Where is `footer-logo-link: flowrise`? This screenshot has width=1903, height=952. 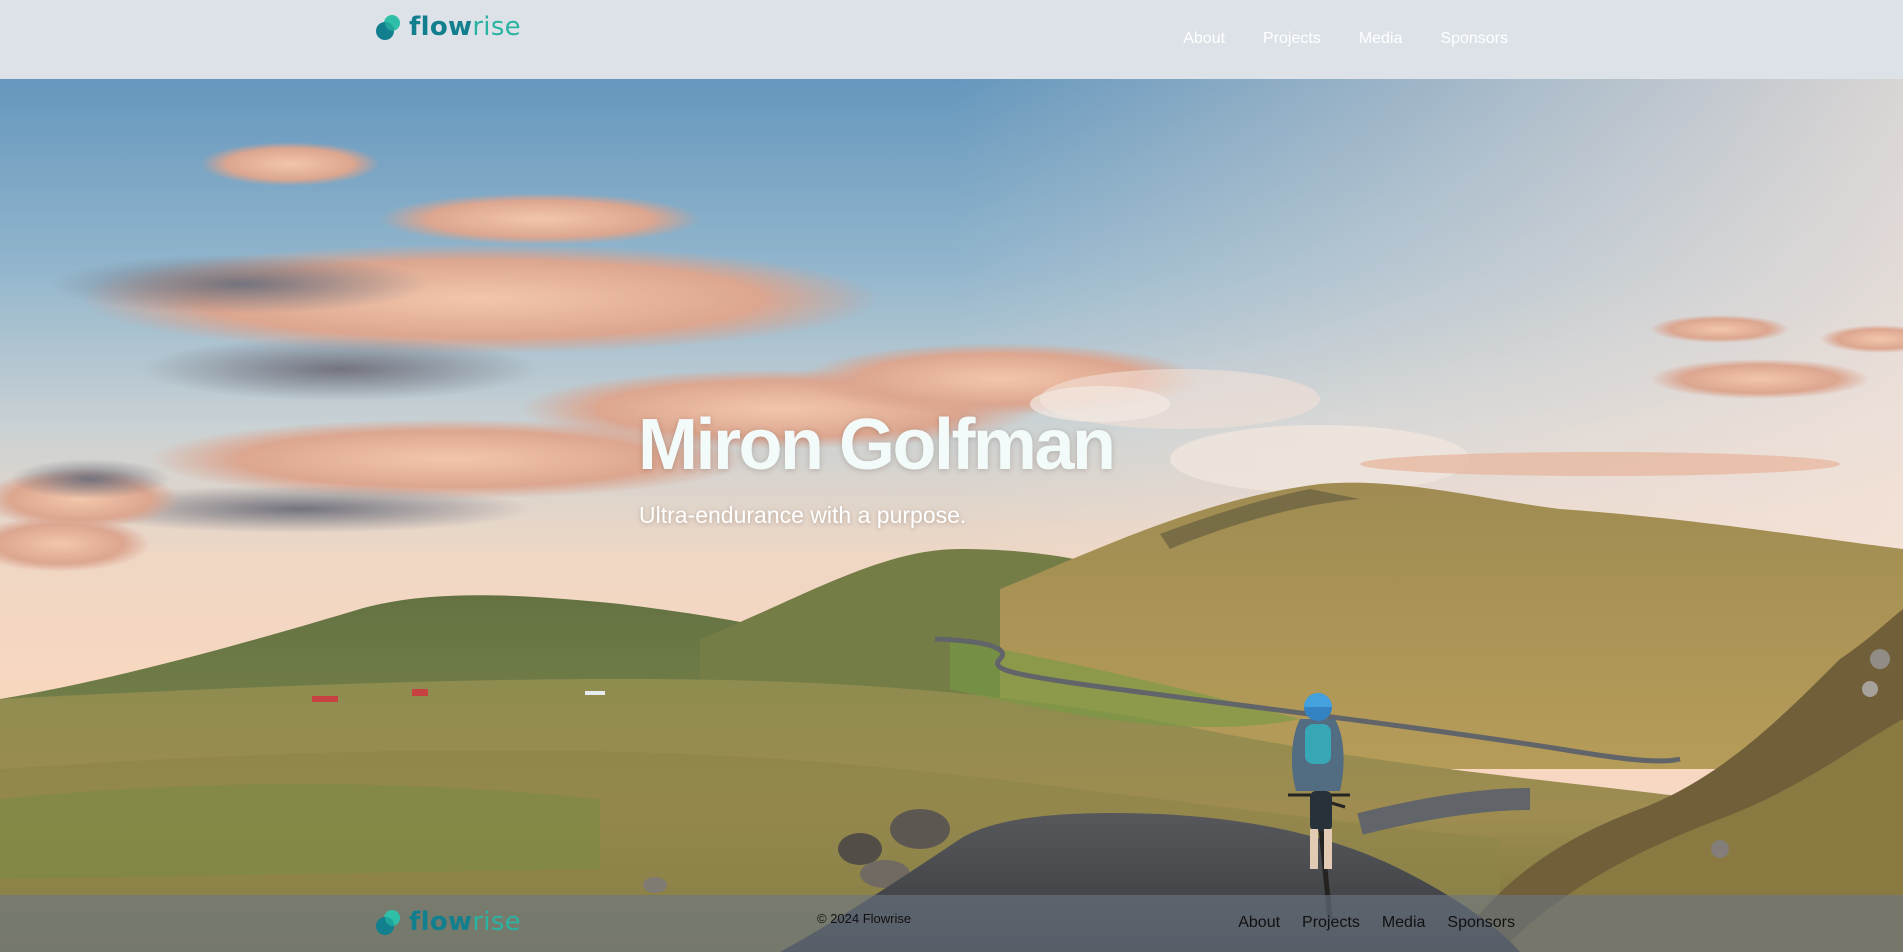 footer-logo-link: flowrise is located at coordinates (448, 923).